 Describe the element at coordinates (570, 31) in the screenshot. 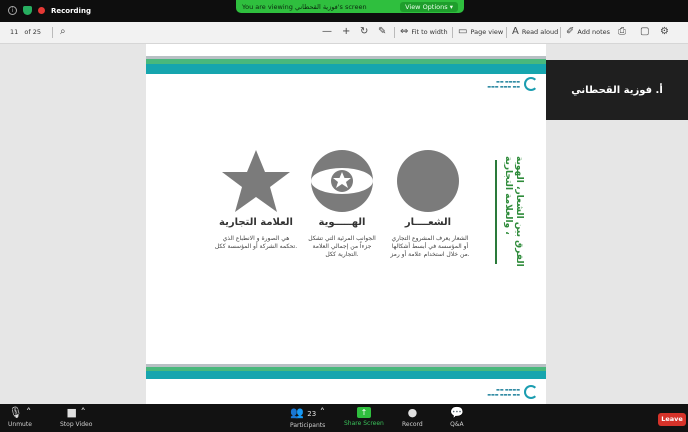

I see `add-notes-icon: ✐` at that location.